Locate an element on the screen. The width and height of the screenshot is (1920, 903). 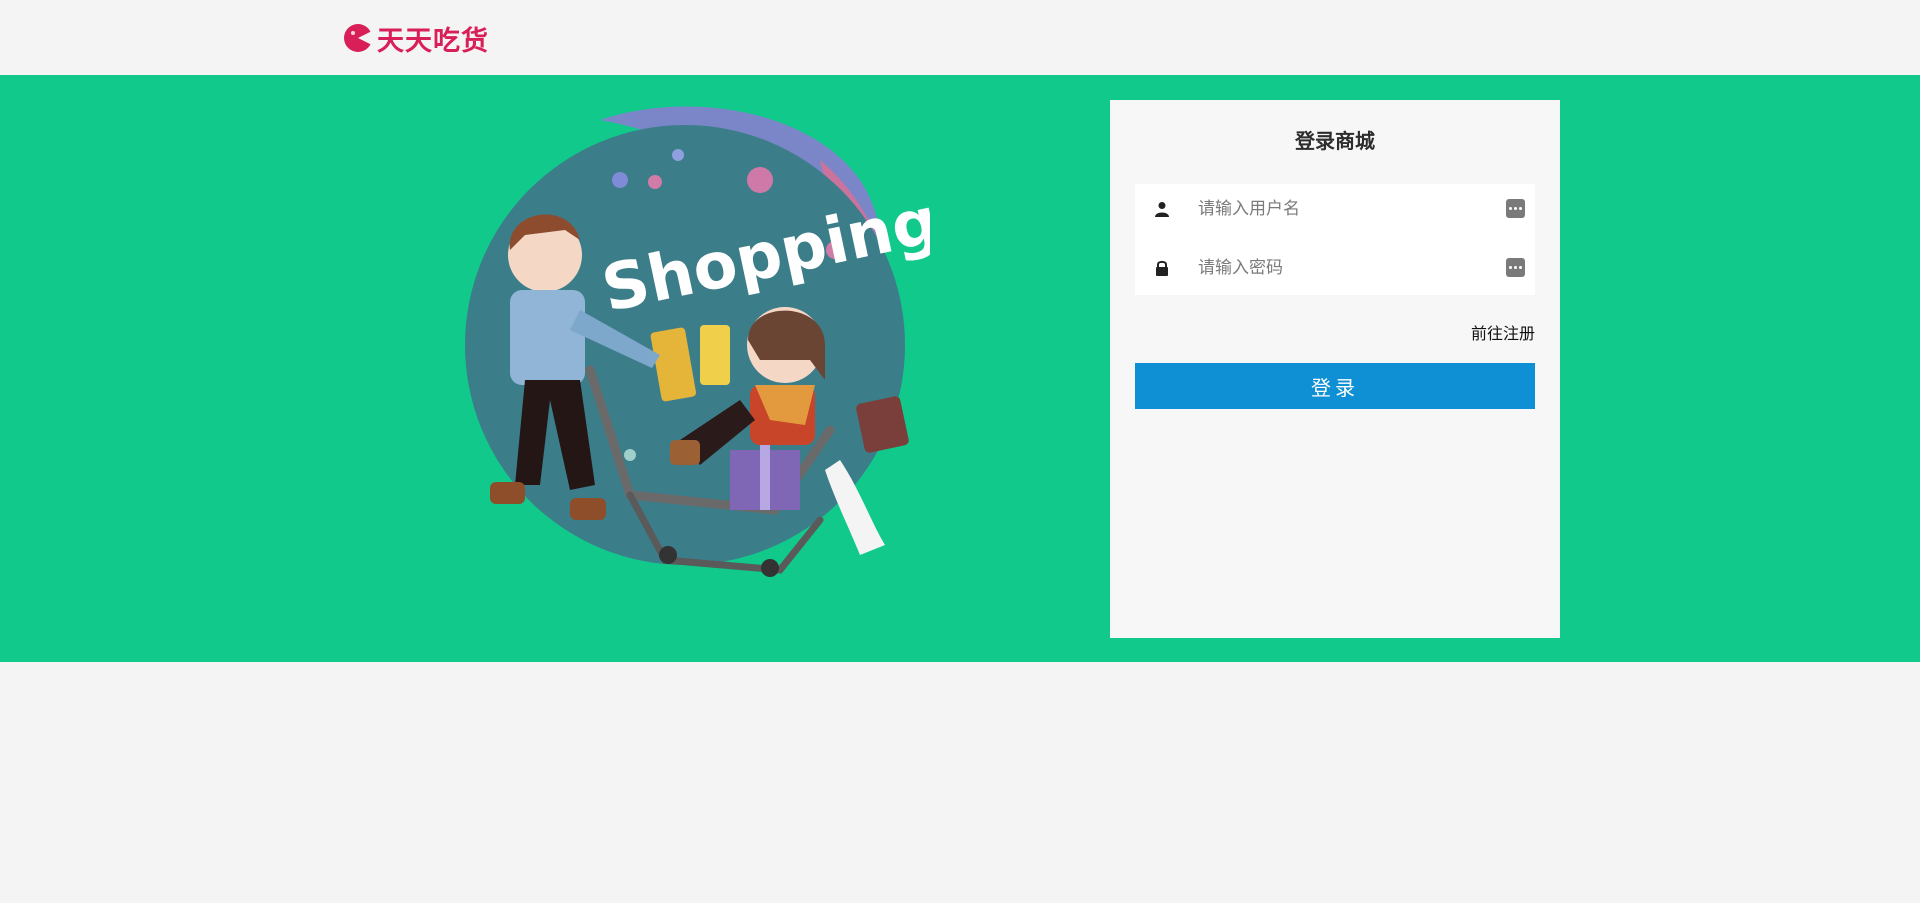
username-field is located at coordinates (1335, 209).